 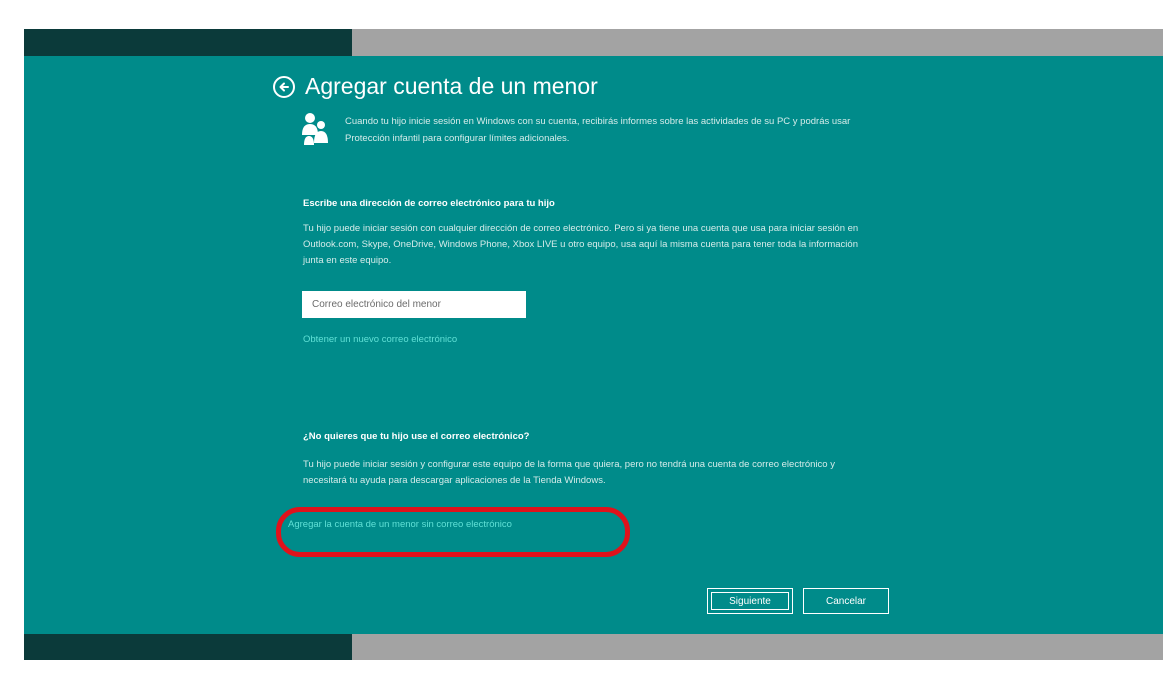 I want to click on arrow-left-circle-icon, so click(x=284, y=87).